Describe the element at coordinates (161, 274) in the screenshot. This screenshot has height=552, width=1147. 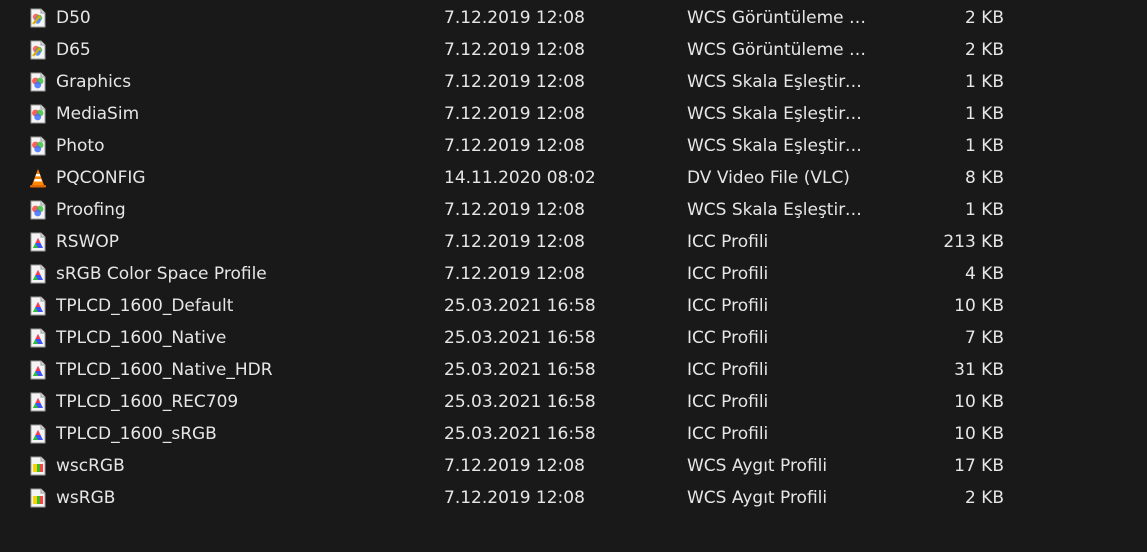
I see `file-name: sRGB Color Space Profile` at that location.